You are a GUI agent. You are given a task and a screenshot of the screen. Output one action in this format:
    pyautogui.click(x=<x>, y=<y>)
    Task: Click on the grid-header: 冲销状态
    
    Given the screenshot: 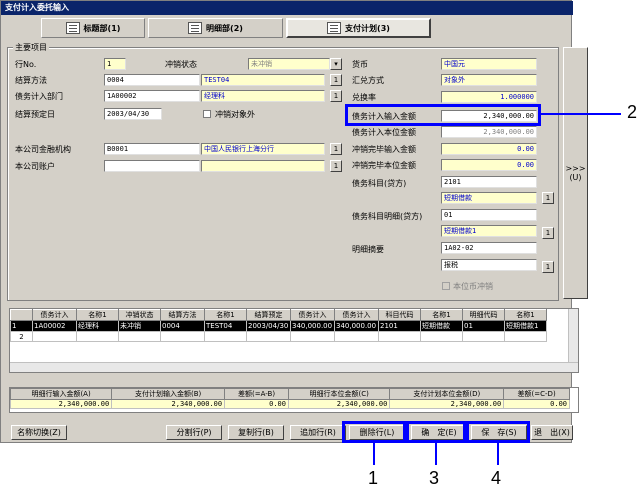 What is the action you would take?
    pyautogui.click(x=139, y=315)
    